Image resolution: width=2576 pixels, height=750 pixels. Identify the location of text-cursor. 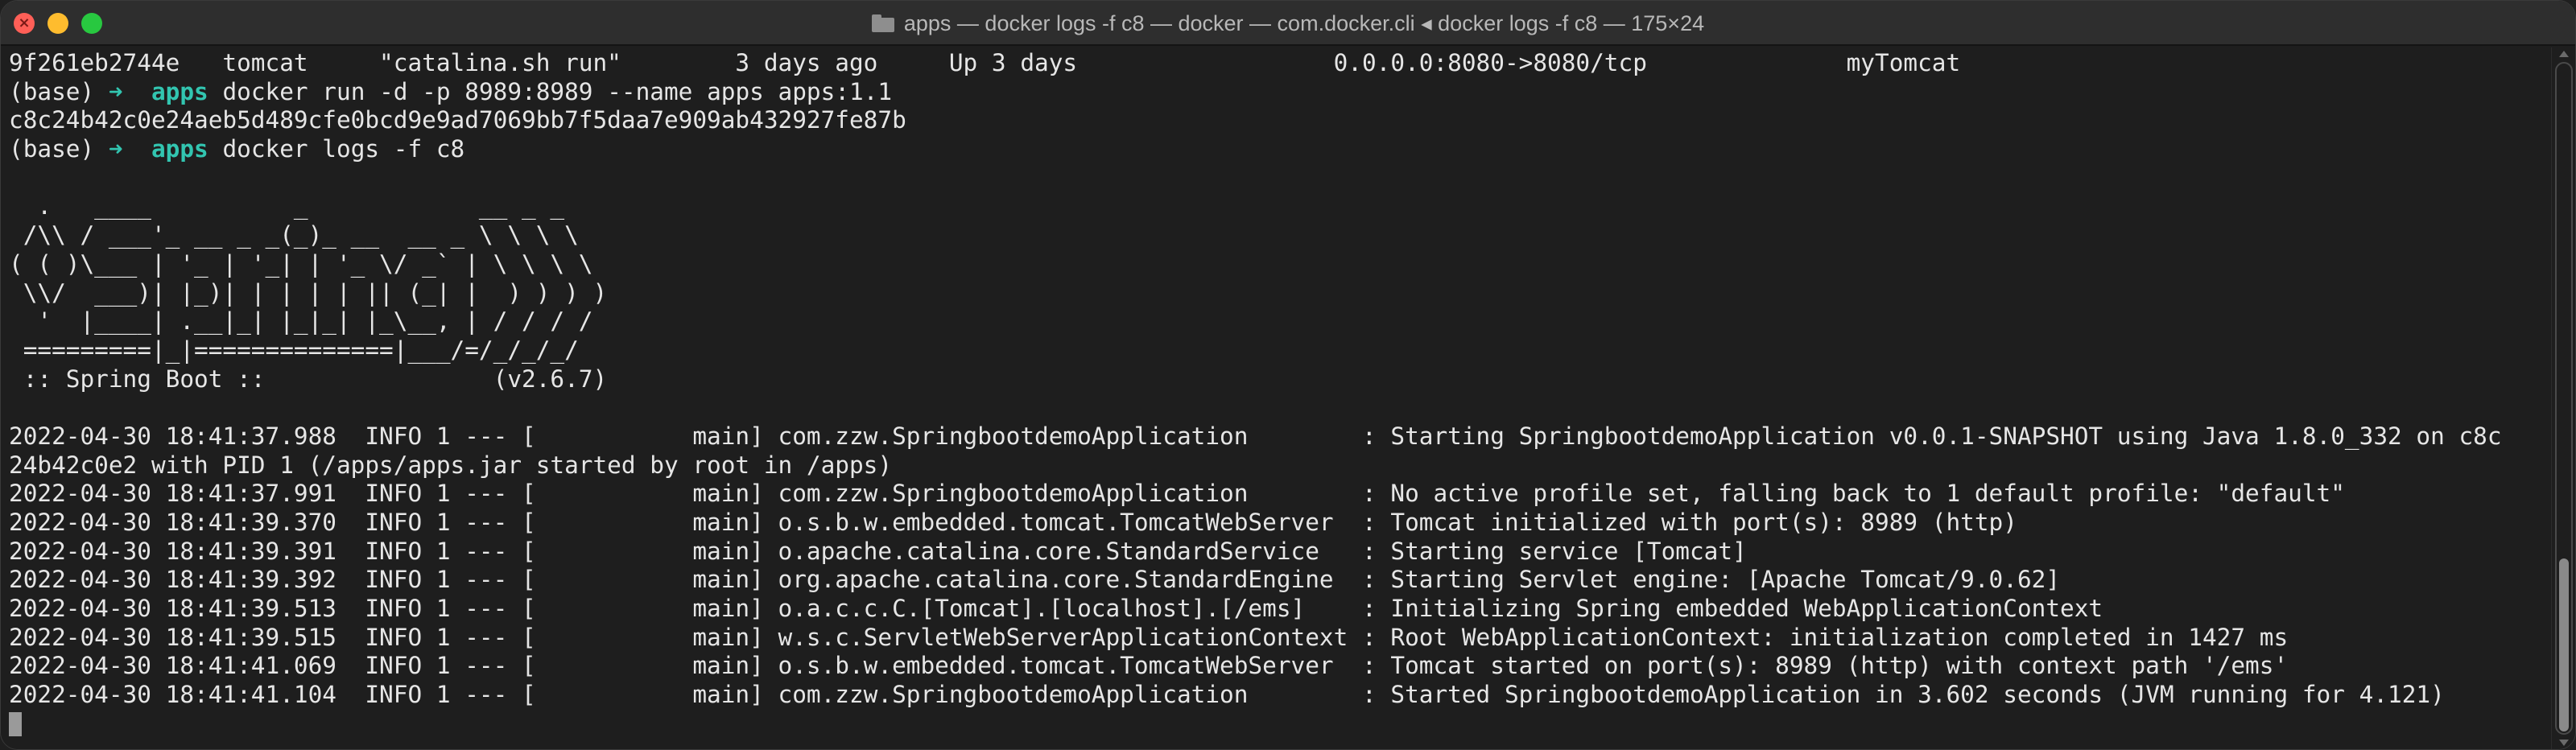
(15, 723).